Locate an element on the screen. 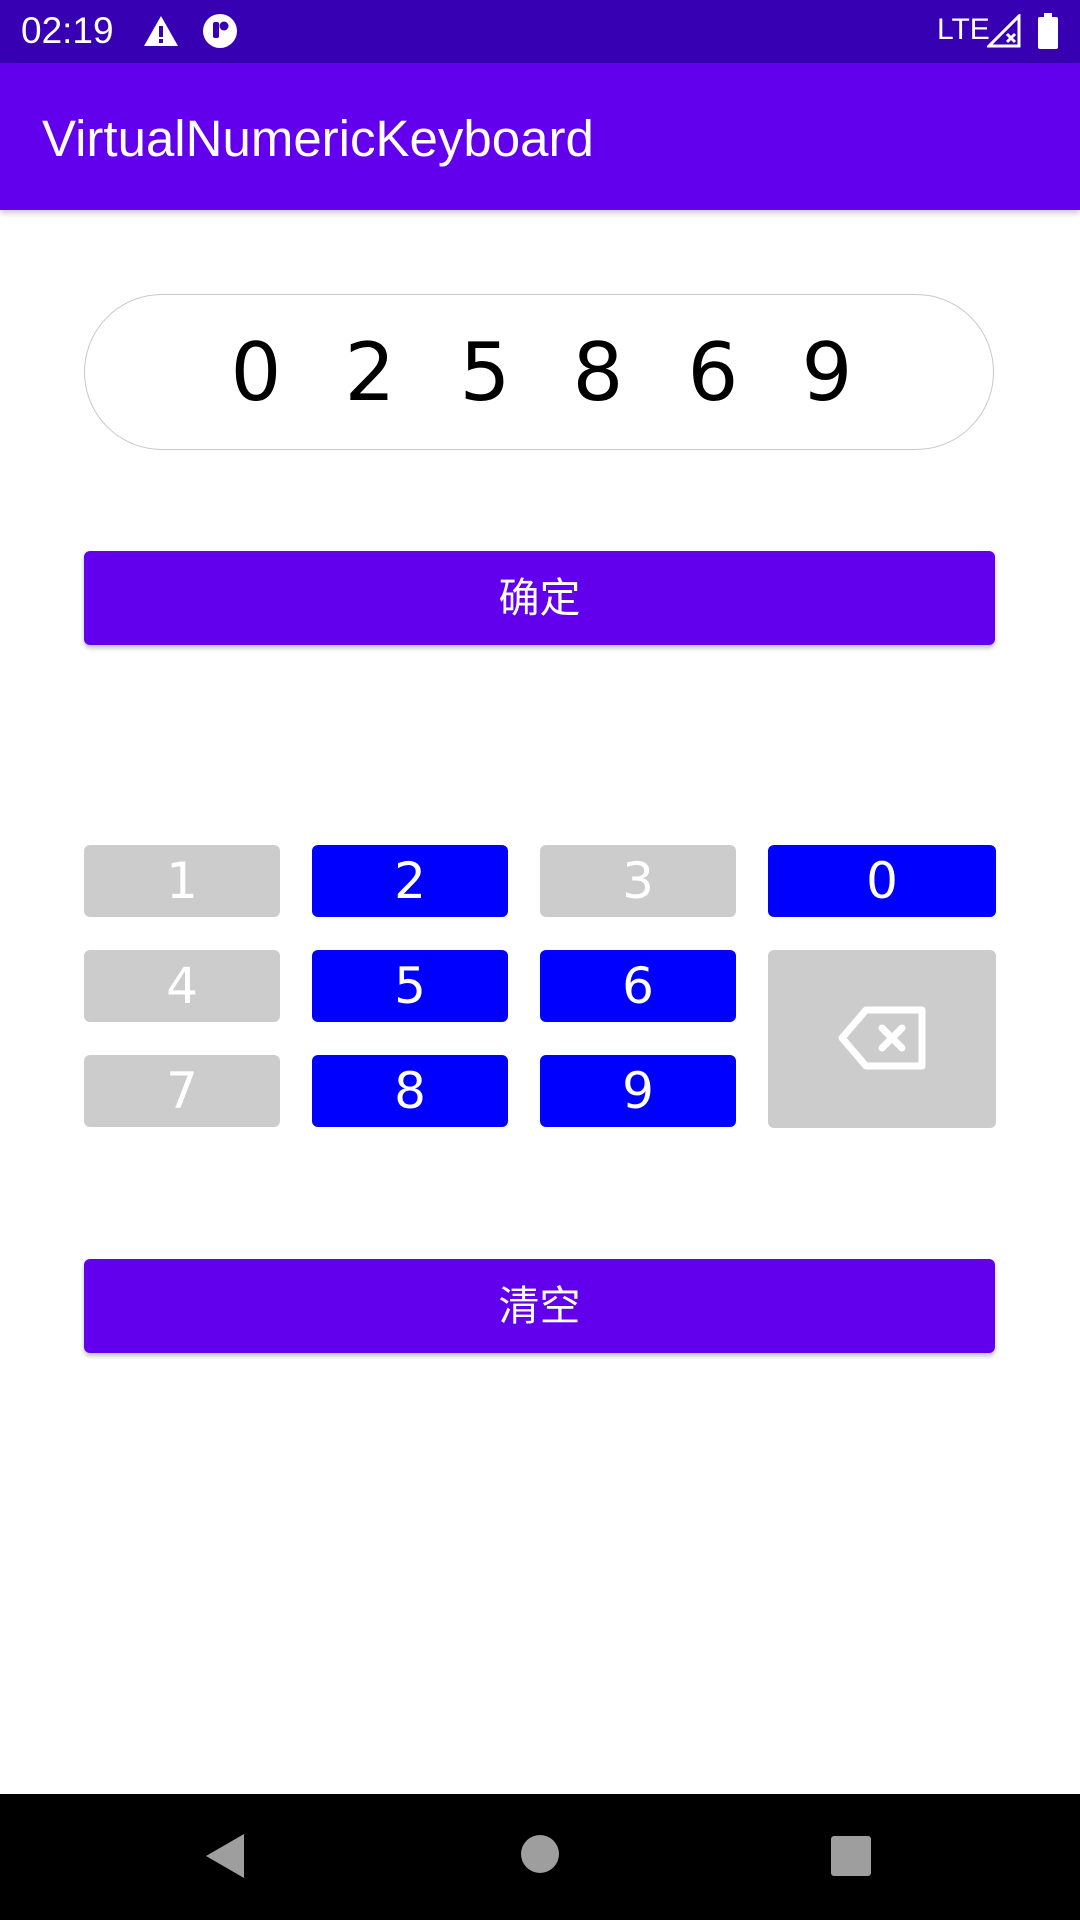  key-1: 1 is located at coordinates (182, 881).